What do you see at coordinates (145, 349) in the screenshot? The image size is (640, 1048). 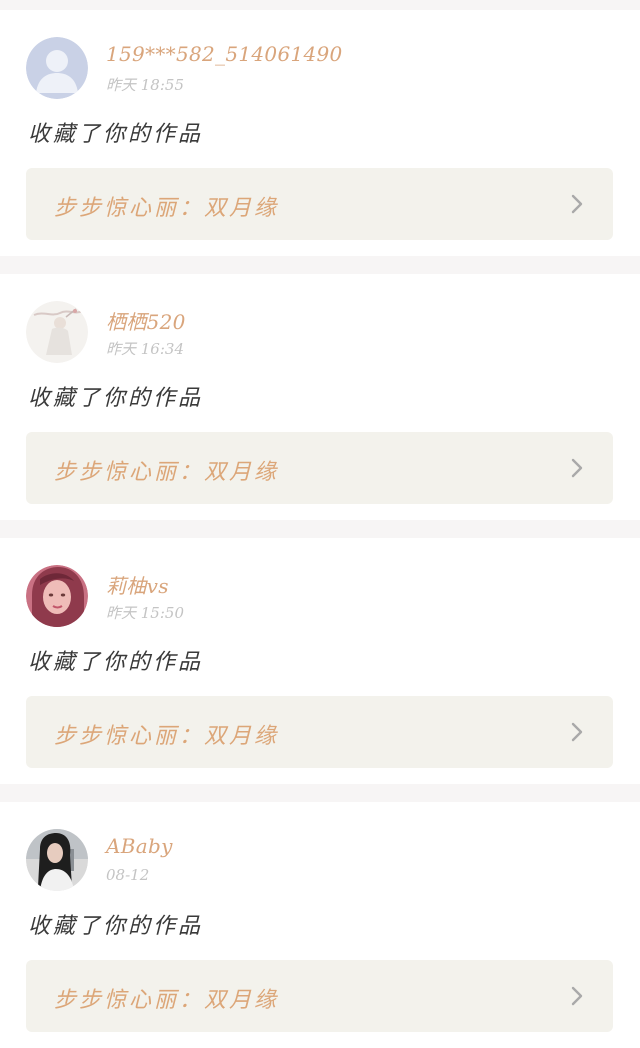 I see `timestamp: 昨天 16:34` at bounding box center [145, 349].